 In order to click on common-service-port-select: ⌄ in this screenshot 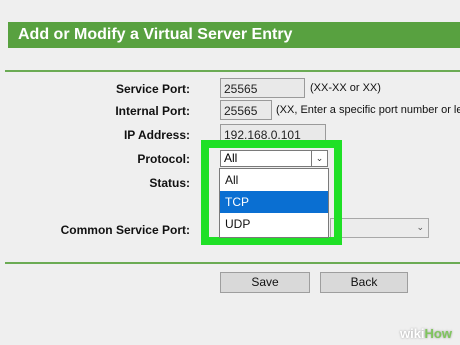, I will do `click(379, 228)`.